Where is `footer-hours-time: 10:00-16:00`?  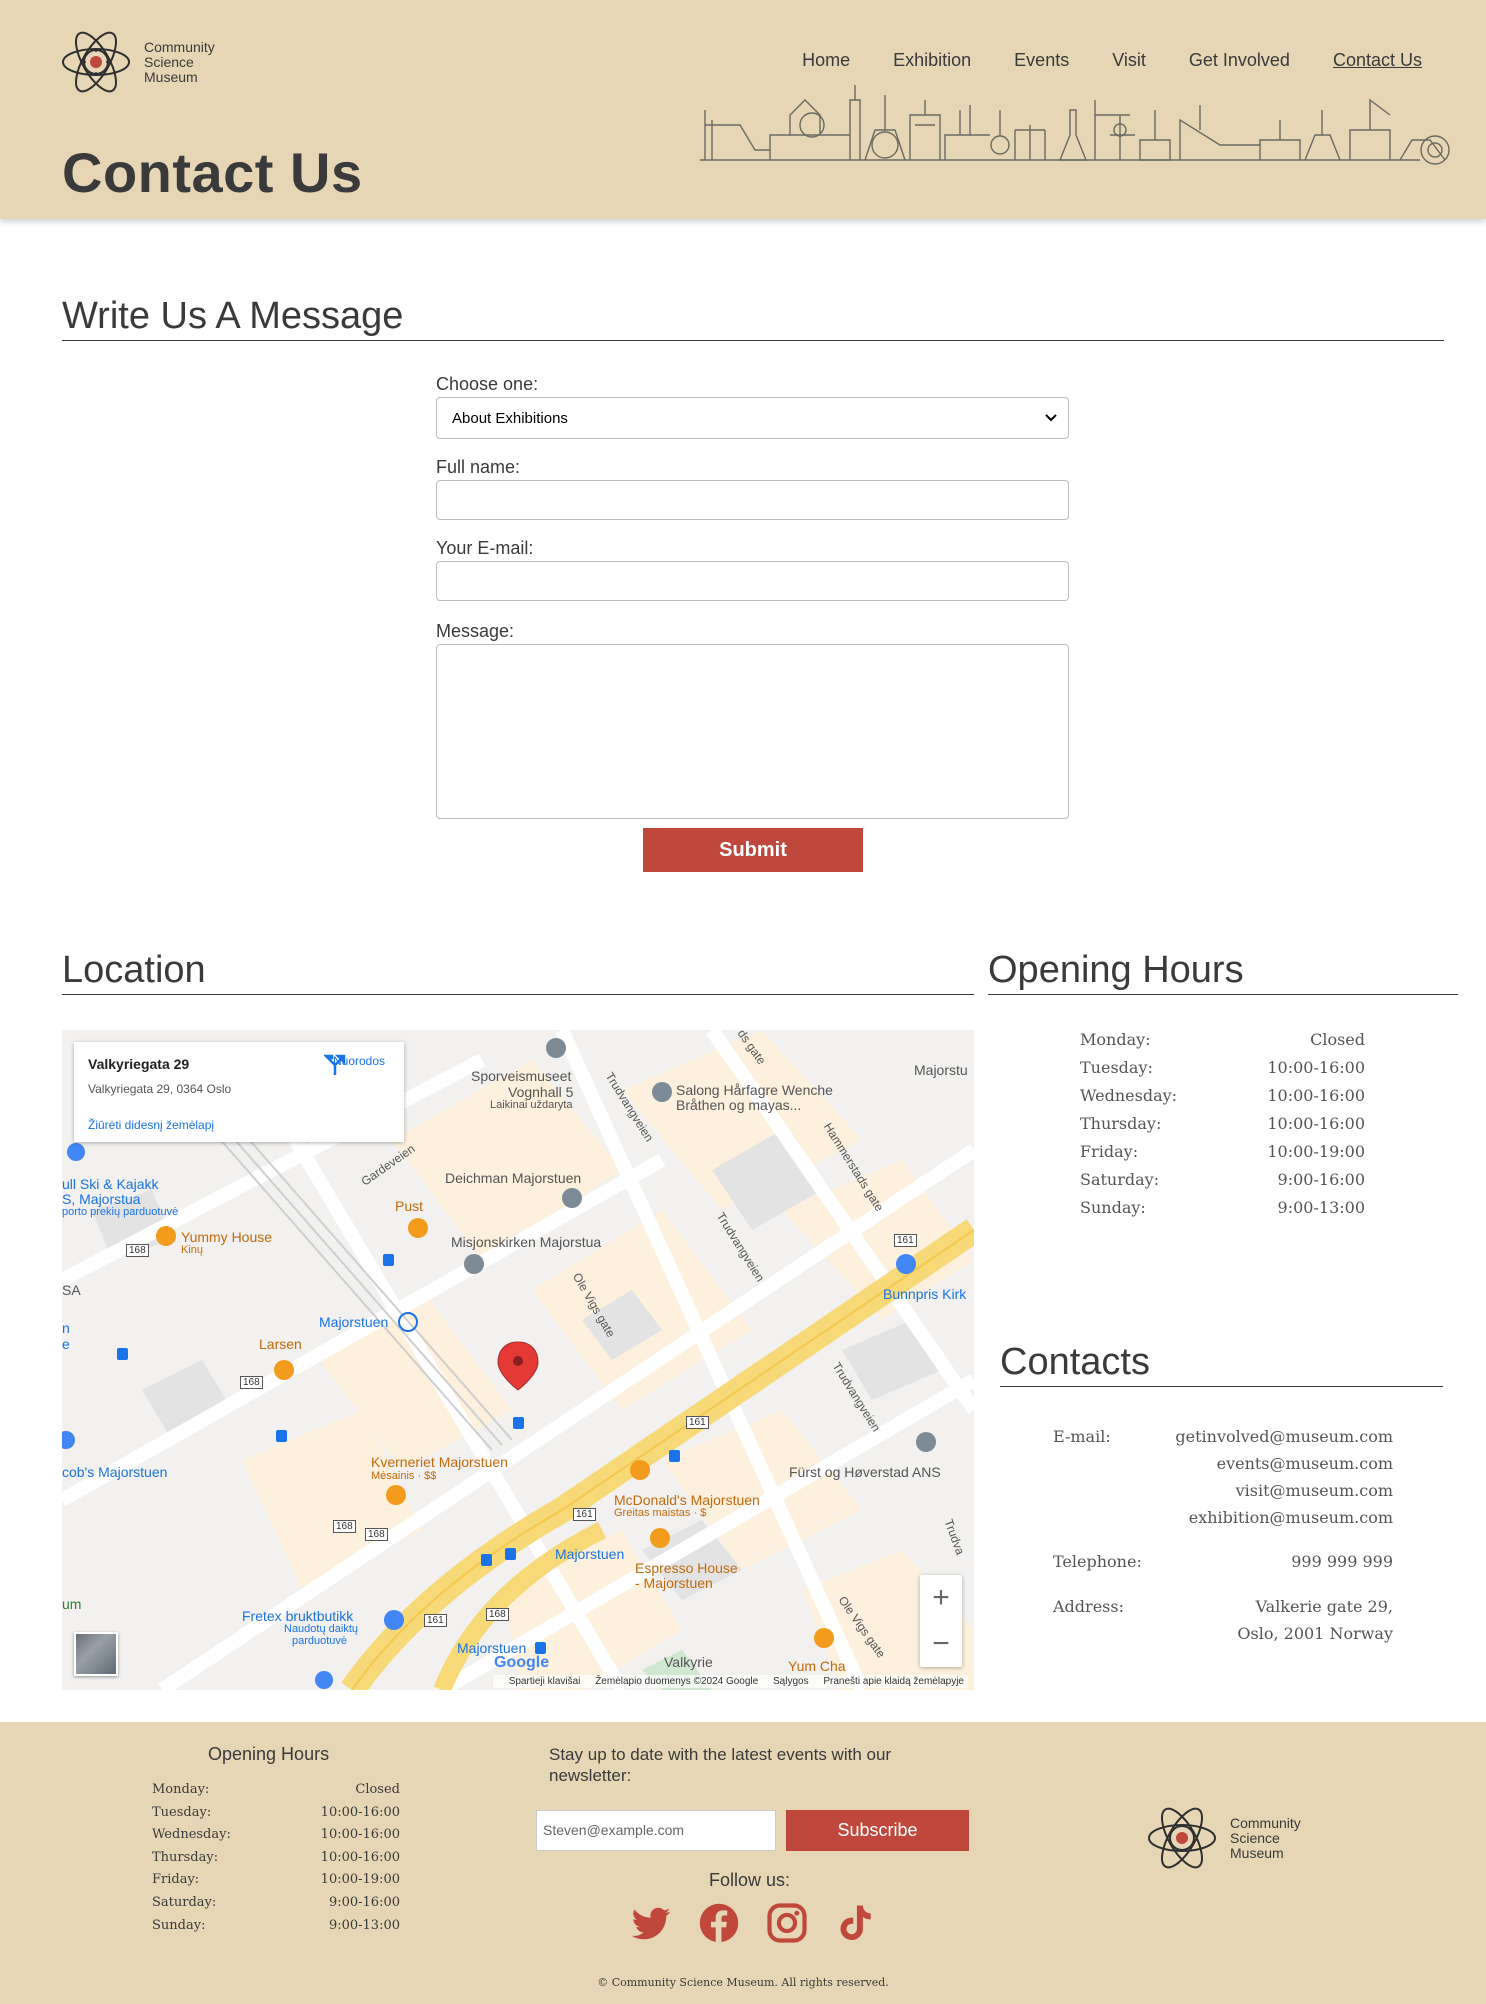
footer-hours-time: 10:00-16:00 is located at coordinates (360, 1812).